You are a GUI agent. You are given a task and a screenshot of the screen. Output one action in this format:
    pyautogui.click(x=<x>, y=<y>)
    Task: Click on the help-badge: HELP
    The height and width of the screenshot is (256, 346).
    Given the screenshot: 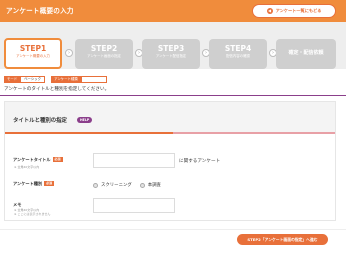 What is the action you would take?
    pyautogui.click(x=85, y=120)
    